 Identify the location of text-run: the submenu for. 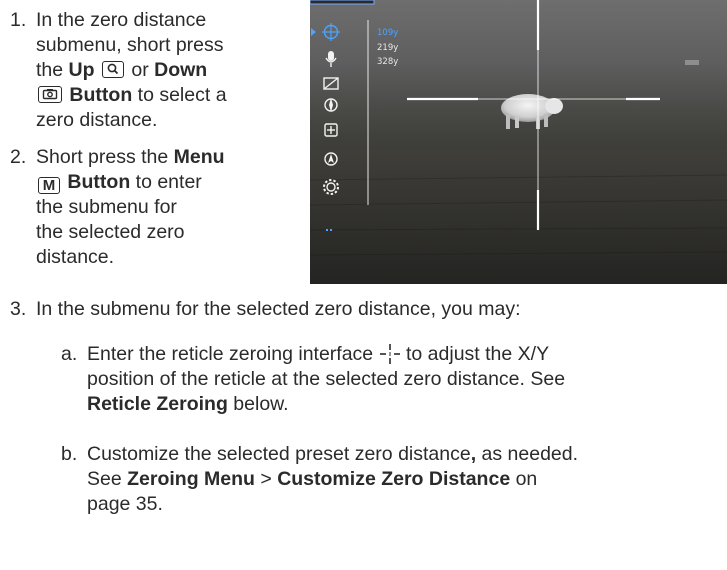
(106, 207).